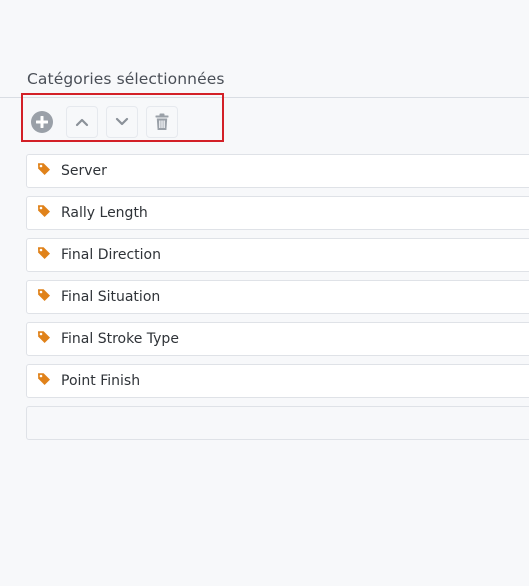 Image resolution: width=529 pixels, height=586 pixels. Describe the element at coordinates (104, 213) in the screenshot. I see `category-label: Rally Length` at that location.